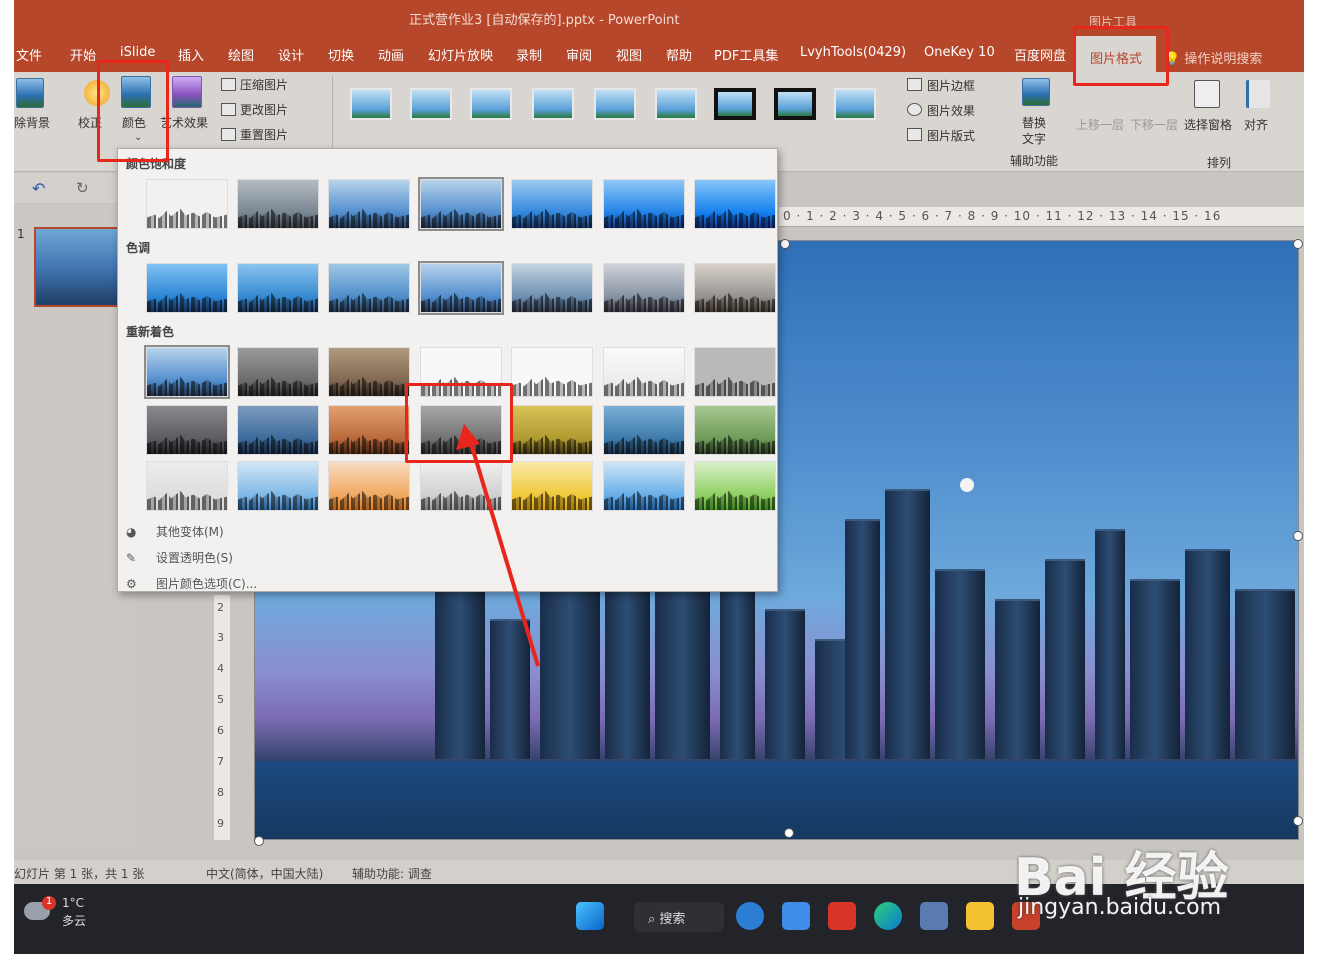  I want to click on weather-desc: 多云, so click(74, 921).